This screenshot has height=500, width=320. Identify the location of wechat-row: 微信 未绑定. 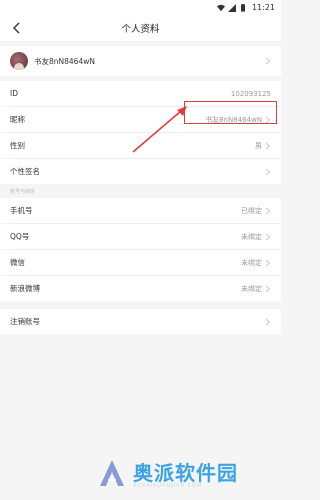
(140, 262).